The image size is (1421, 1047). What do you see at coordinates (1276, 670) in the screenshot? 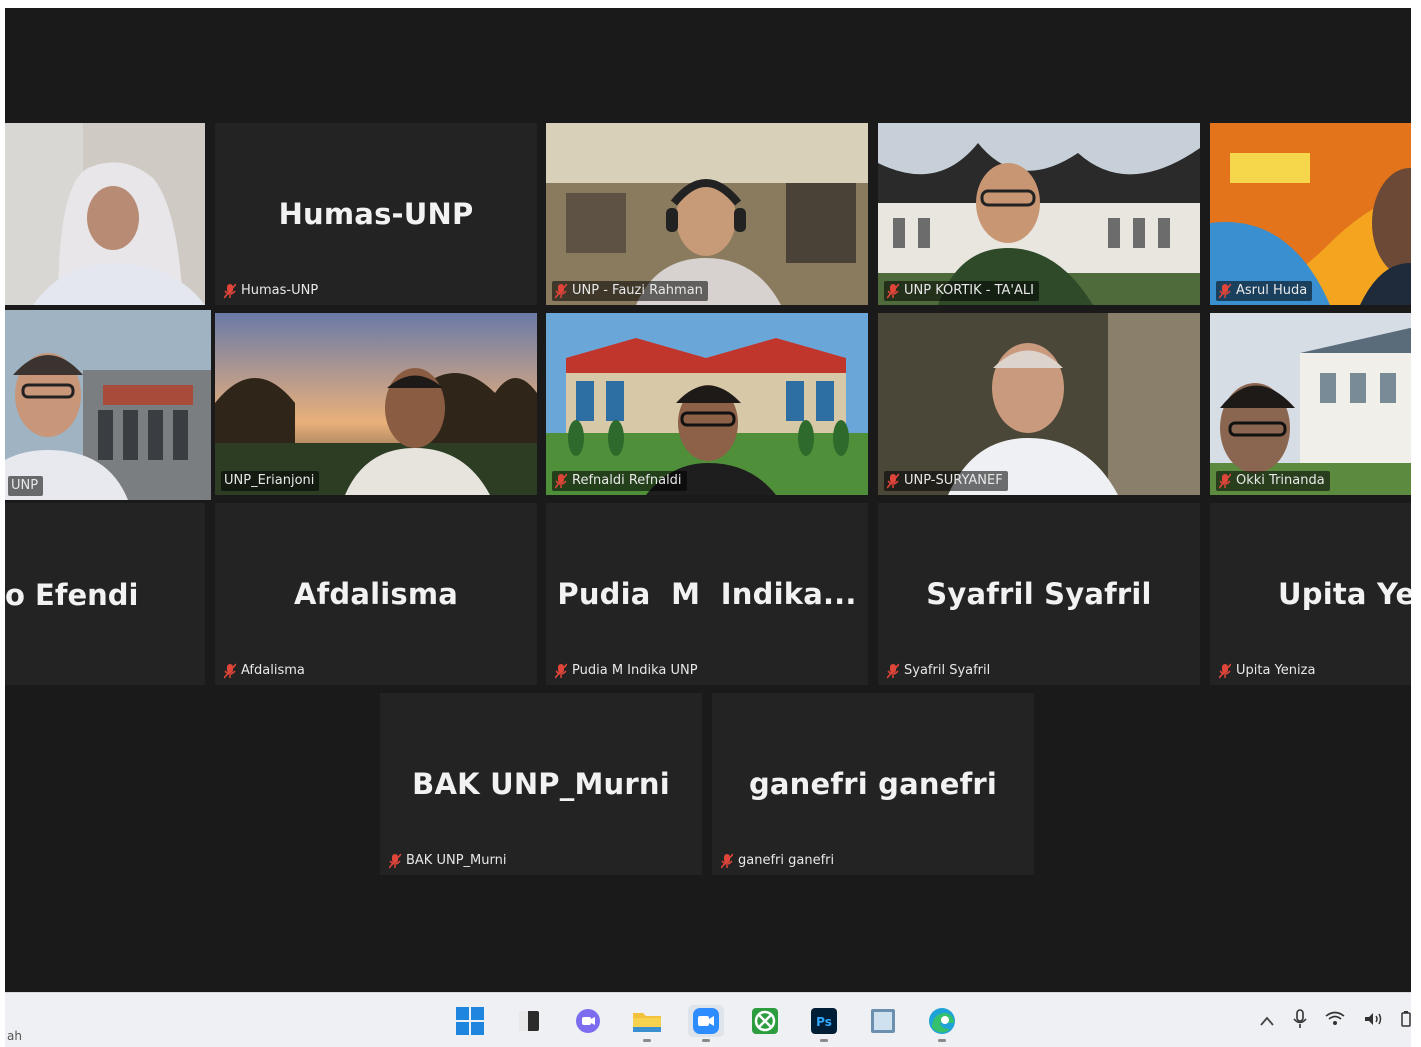
I see `participant-label-text: Upita Yeniza` at bounding box center [1276, 670].